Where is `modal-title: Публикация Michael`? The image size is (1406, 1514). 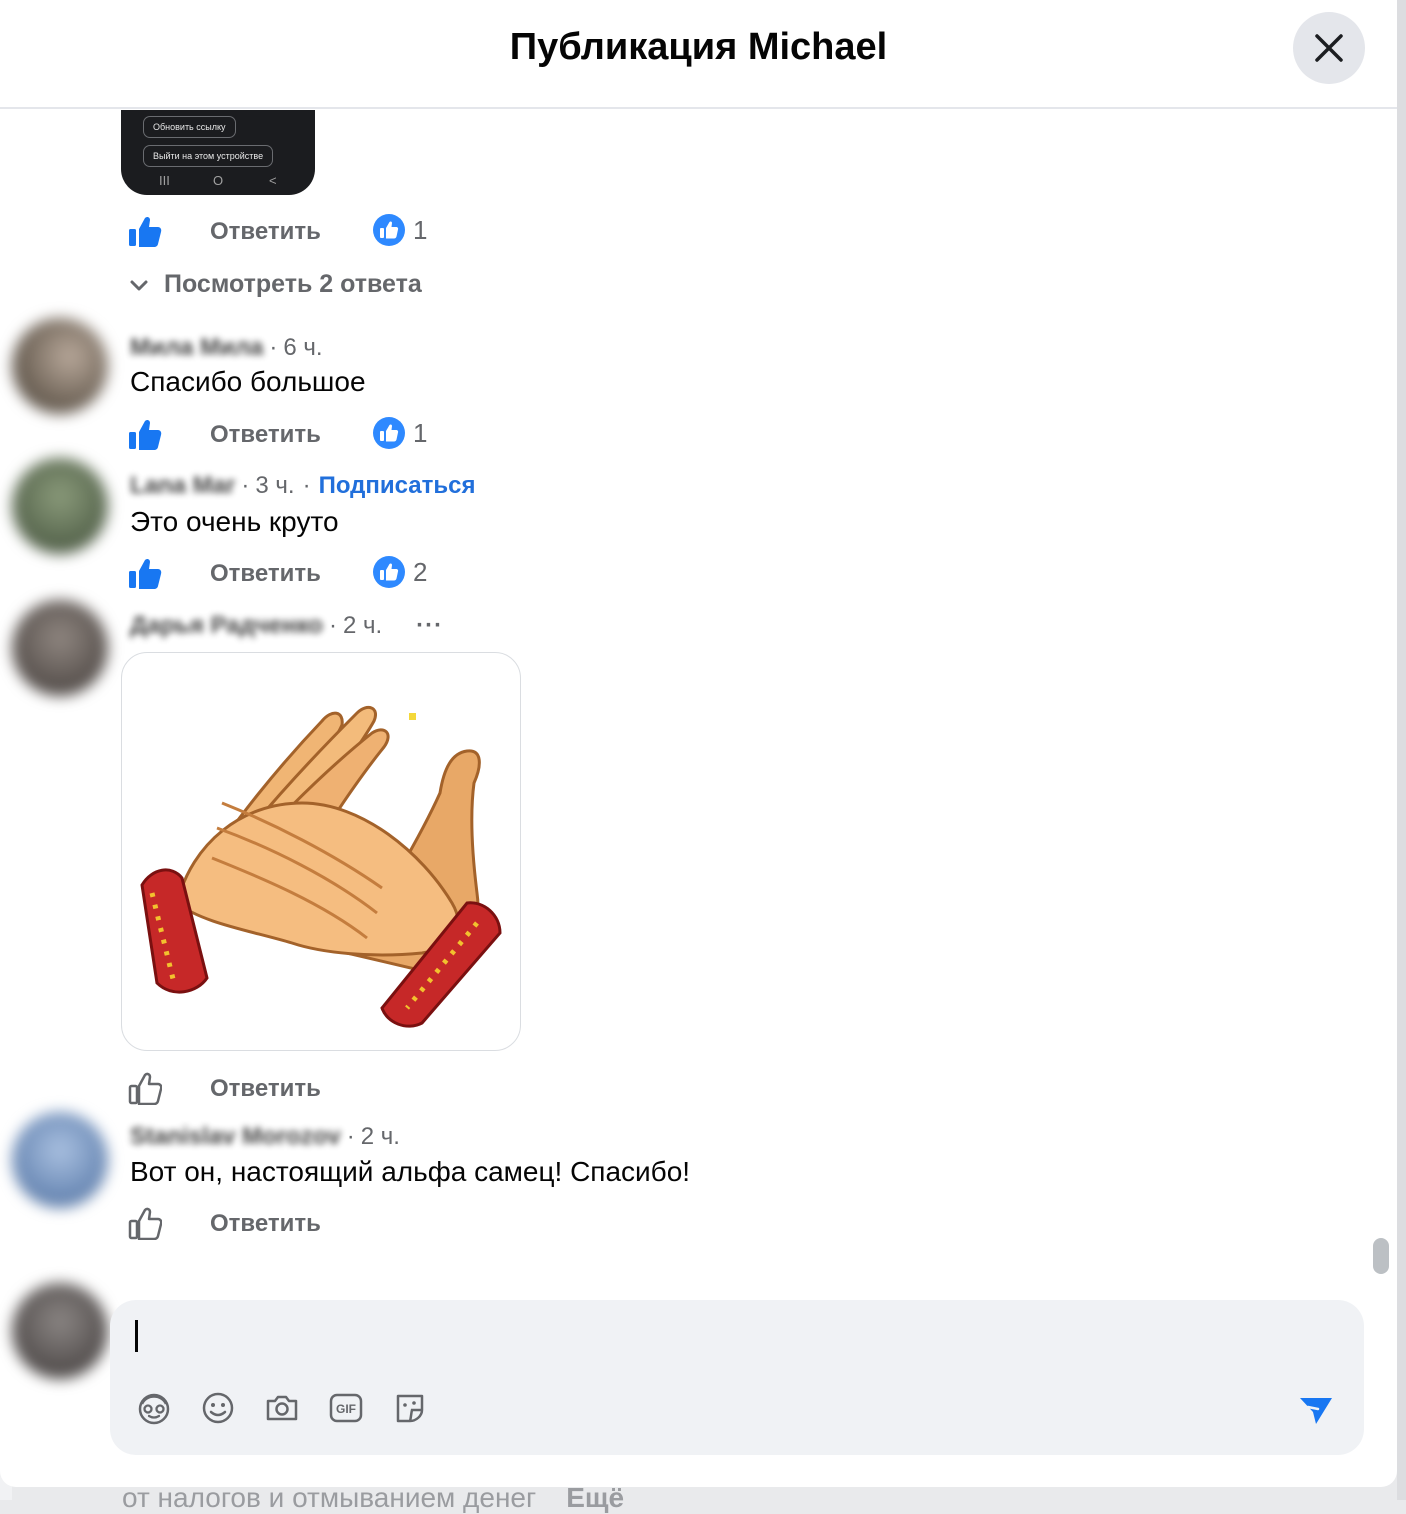
modal-title: Публикация Michael is located at coordinates (698, 47).